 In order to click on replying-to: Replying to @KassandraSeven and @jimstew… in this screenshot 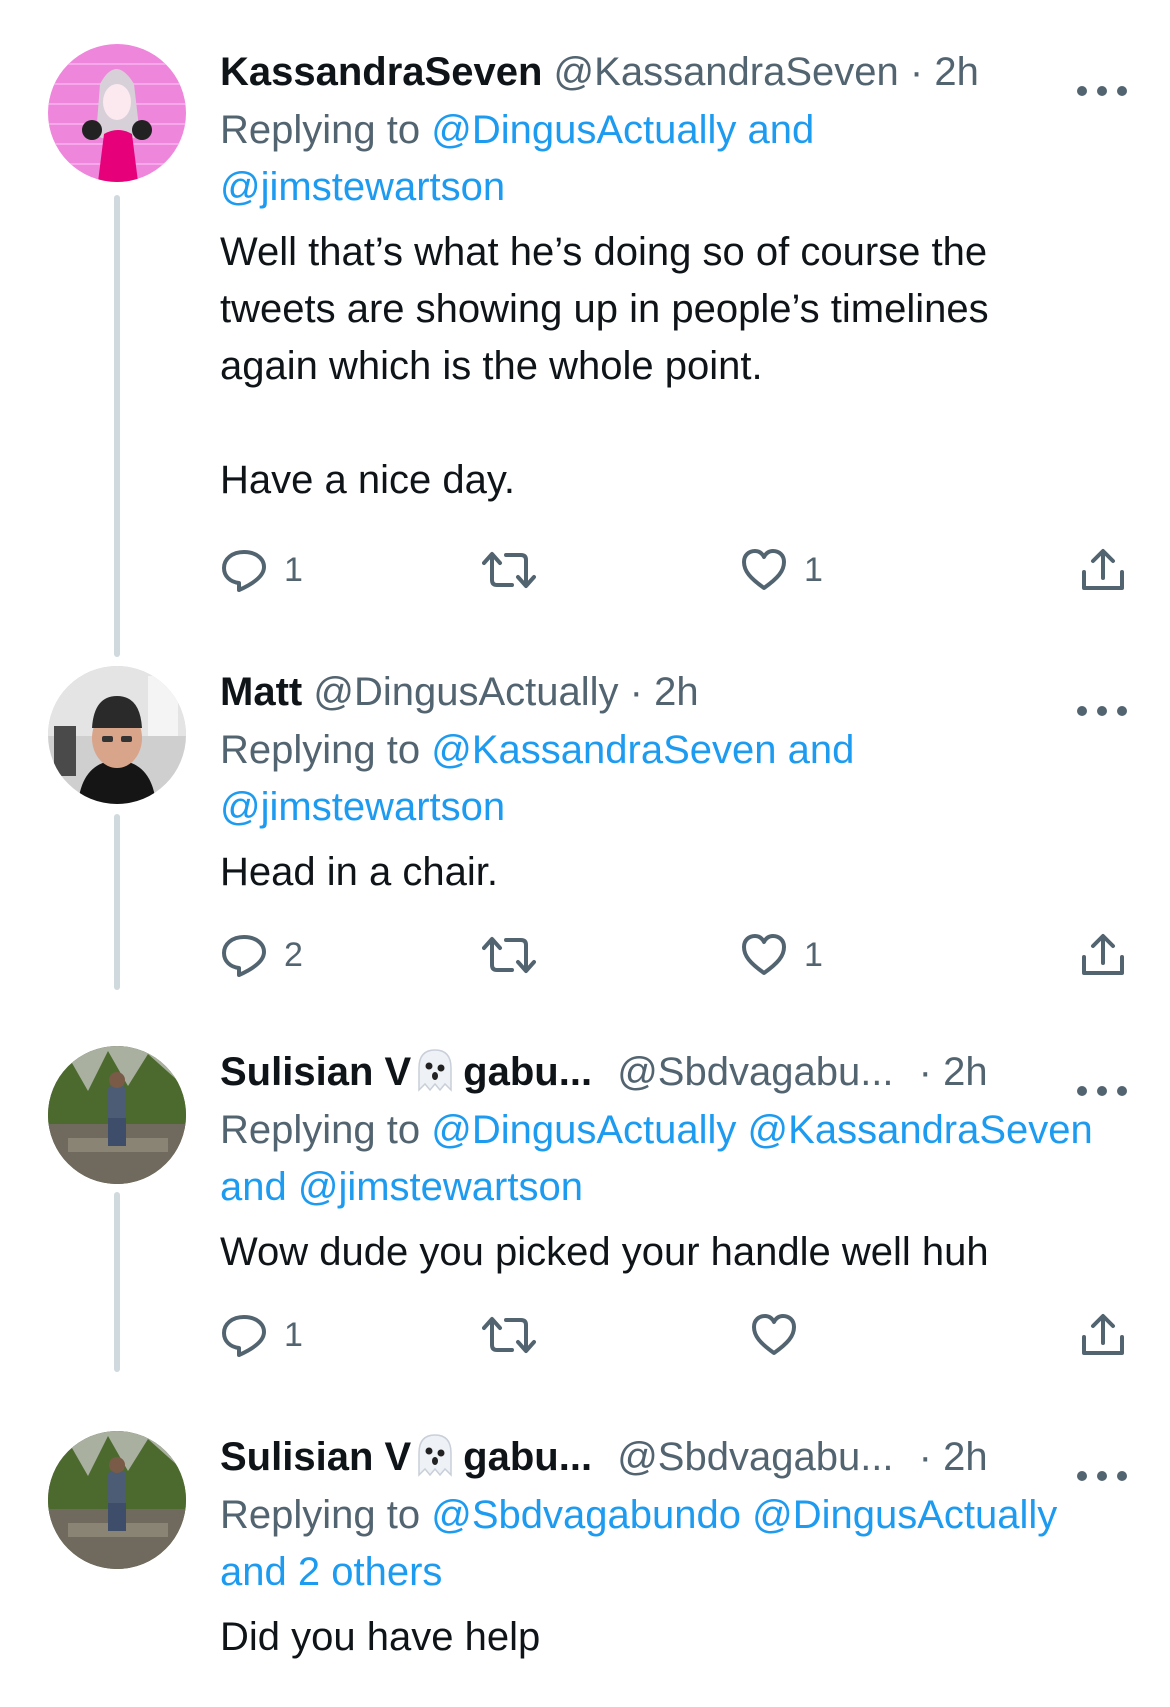, I will do `click(675, 779)`.